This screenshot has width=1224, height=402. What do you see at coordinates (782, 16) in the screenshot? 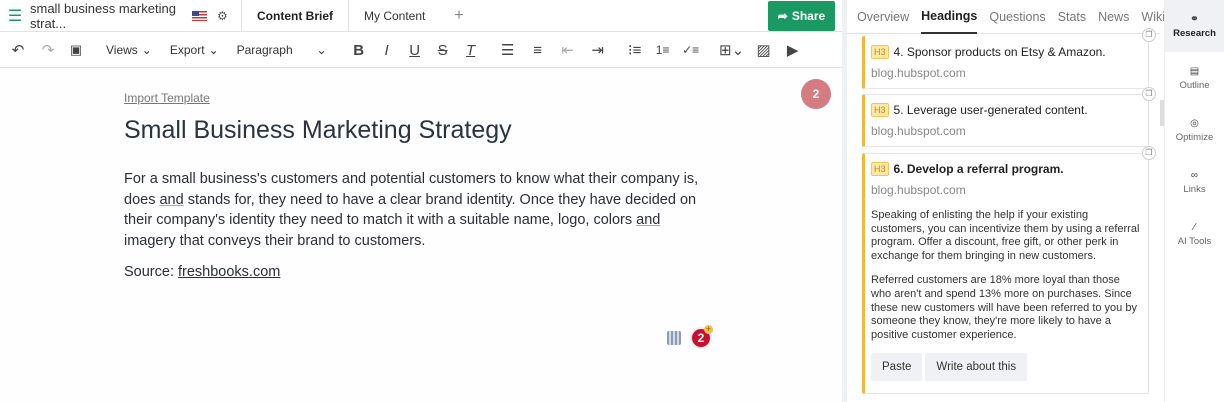
I see `share-icon: ➦` at bounding box center [782, 16].